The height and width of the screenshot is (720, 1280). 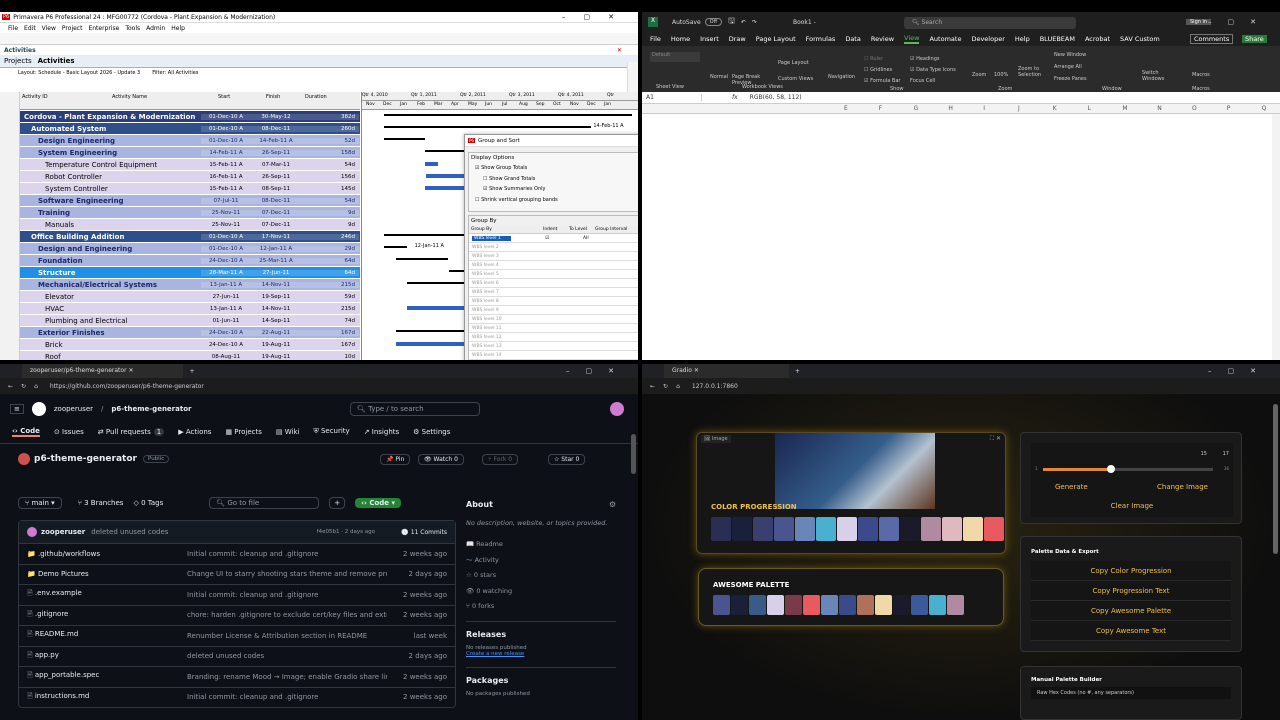 I want to click on fullscreen-icon: ⛶ ✕, so click(x=995, y=439).